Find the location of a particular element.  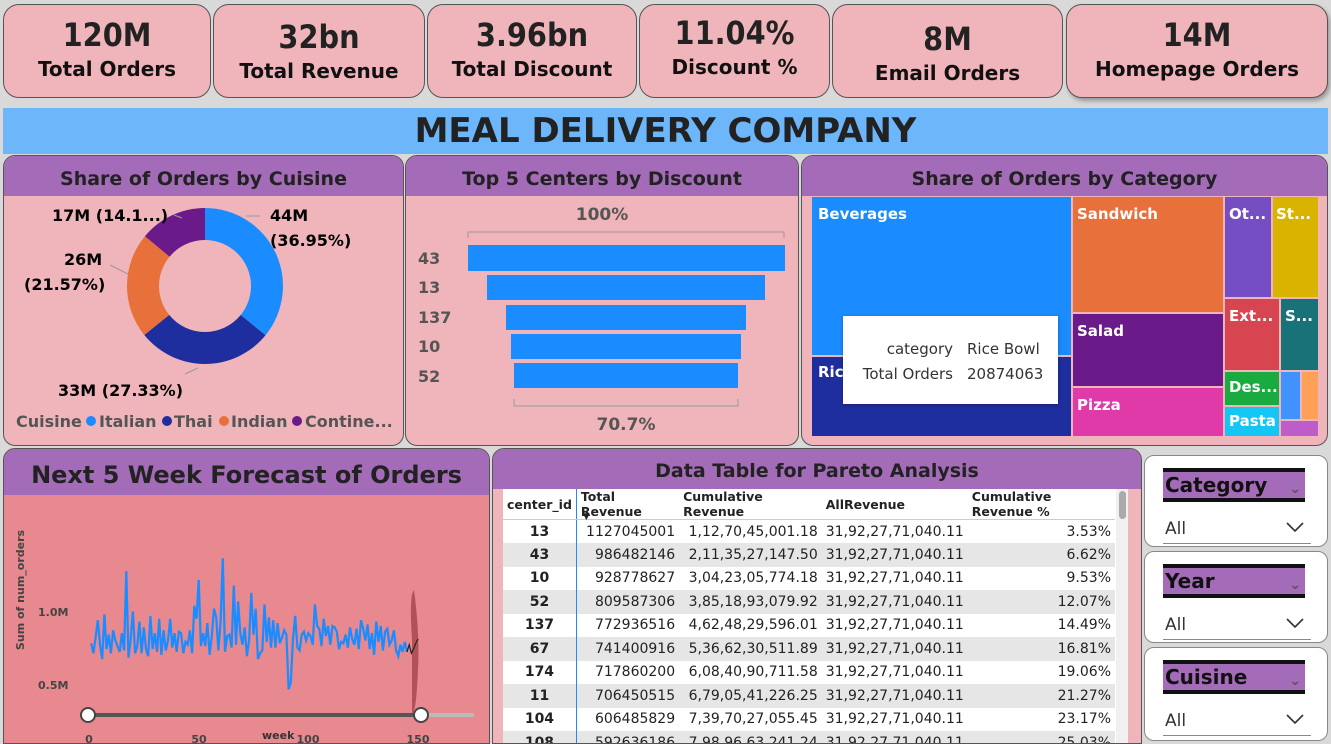

kpi-card-email-orders: 8M Email Orders is located at coordinates (947, 51).